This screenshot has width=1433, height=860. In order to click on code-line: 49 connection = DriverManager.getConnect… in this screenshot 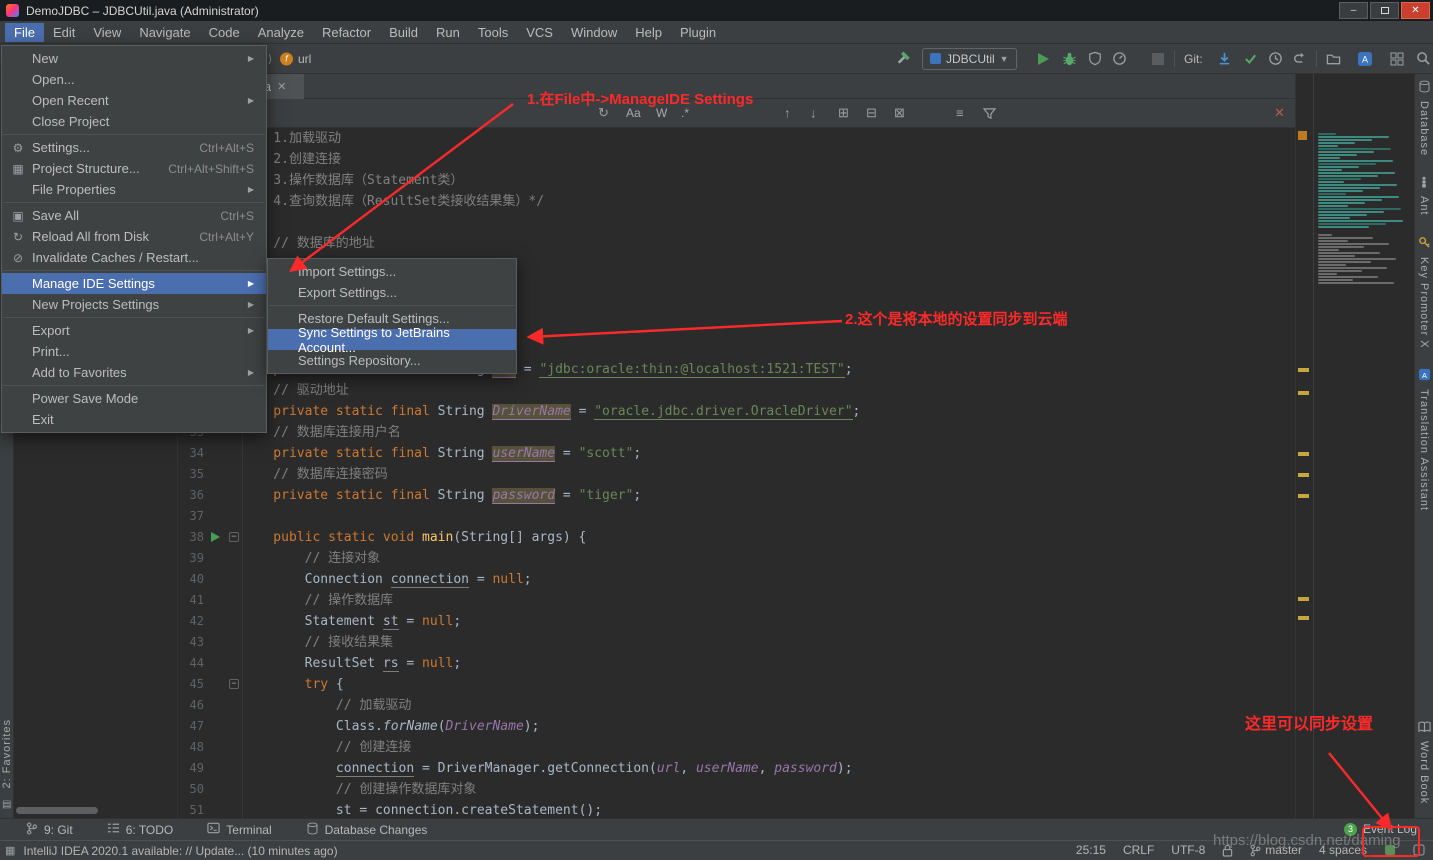, I will do `click(736, 768)`.